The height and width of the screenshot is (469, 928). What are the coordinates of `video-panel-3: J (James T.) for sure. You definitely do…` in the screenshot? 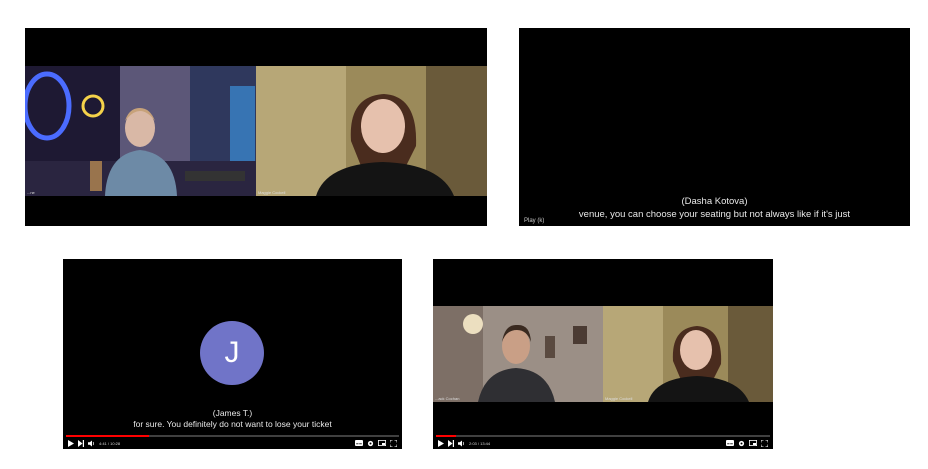 It's located at (232, 354).